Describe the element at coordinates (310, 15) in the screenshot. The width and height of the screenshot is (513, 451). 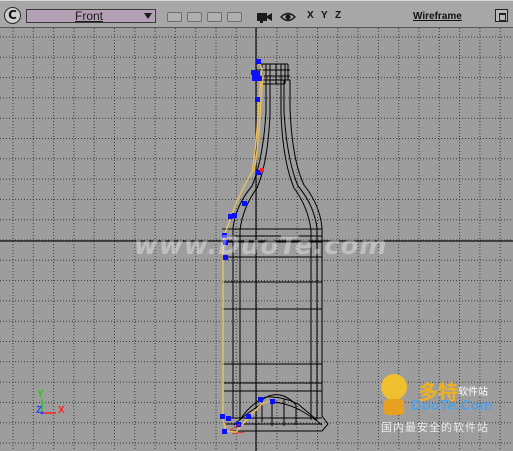
I see `axis-x-button: X` at that location.